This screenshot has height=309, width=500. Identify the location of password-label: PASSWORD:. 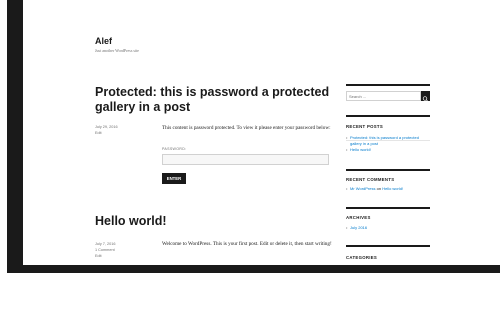
(174, 149).